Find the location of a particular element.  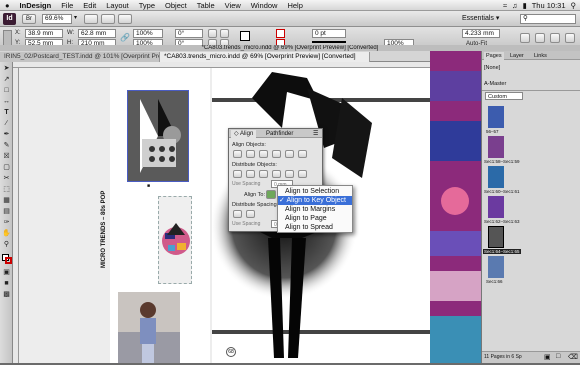

fitting-button is located at coordinates (525, 38).